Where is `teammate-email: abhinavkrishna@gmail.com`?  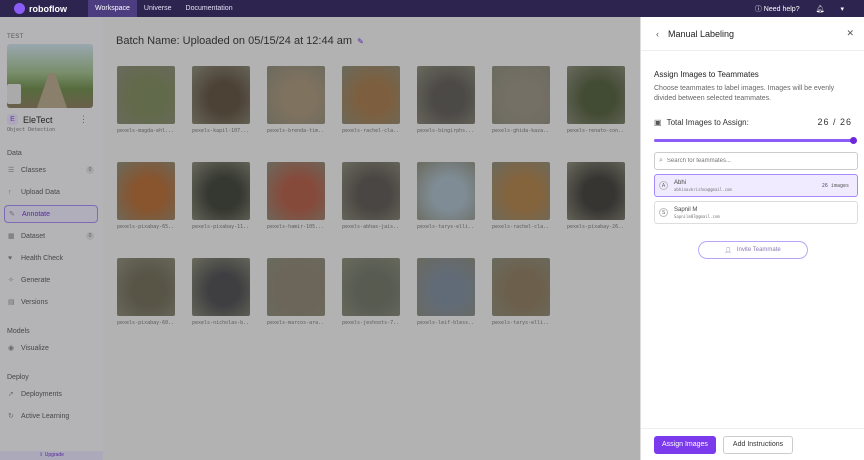 teammate-email: abhinavkrishna@gmail.com is located at coordinates (703, 189).